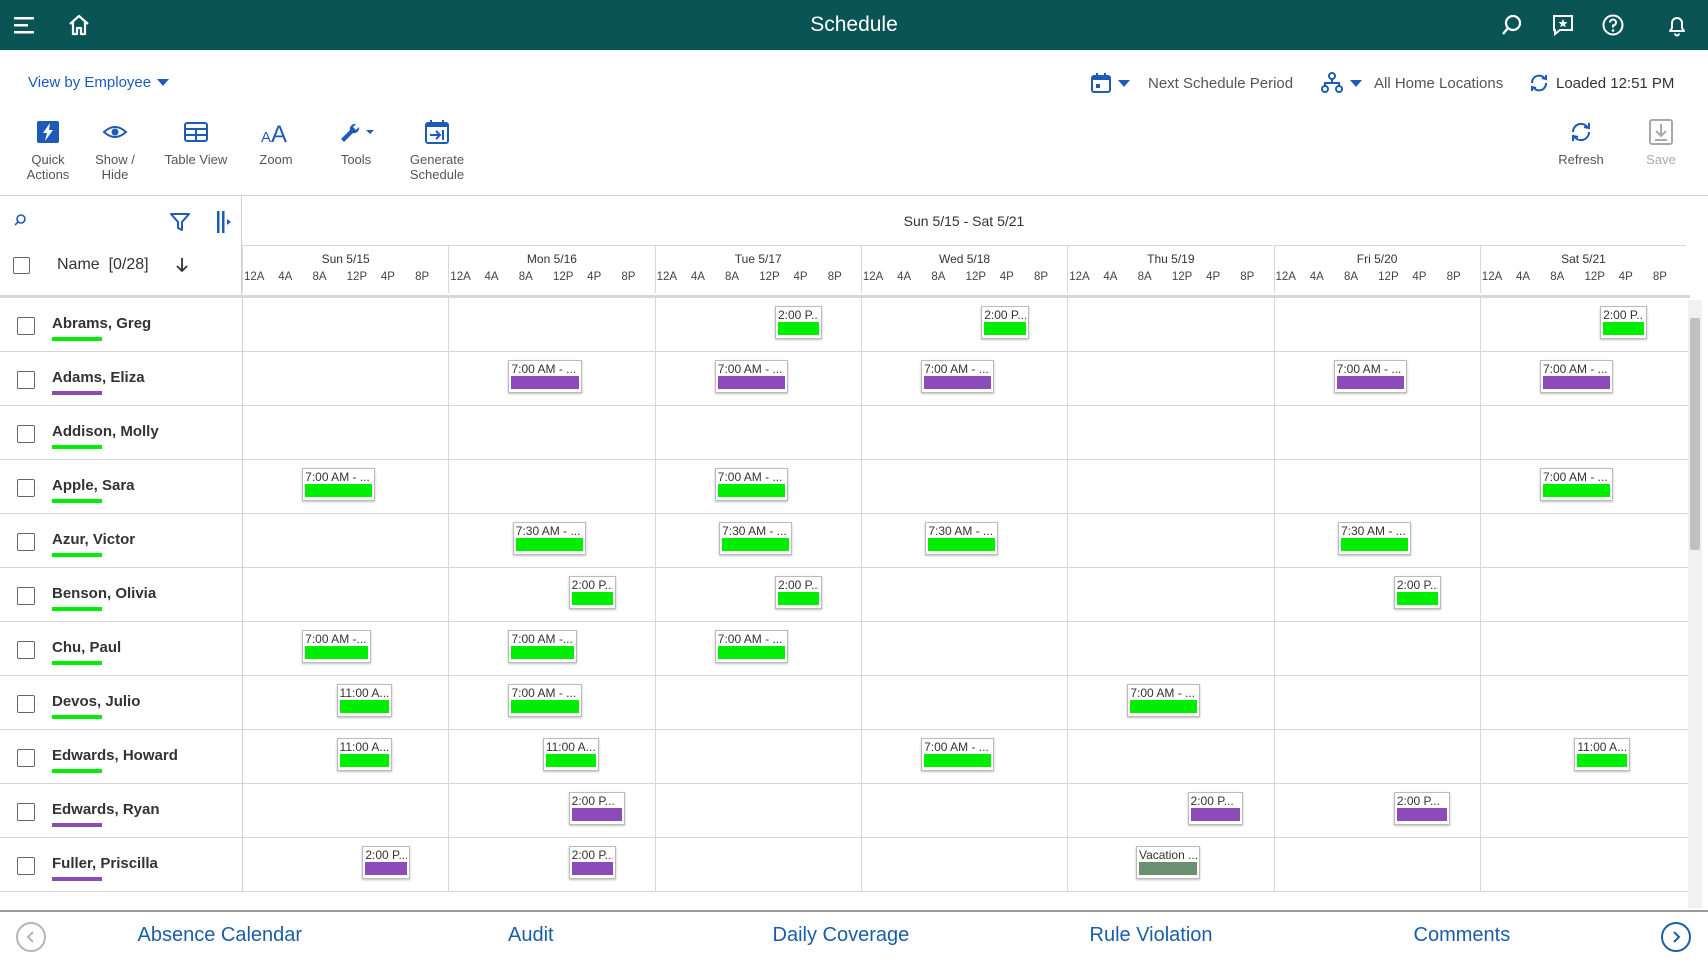  I want to click on employee-name: Azur, Victor, so click(93, 539).